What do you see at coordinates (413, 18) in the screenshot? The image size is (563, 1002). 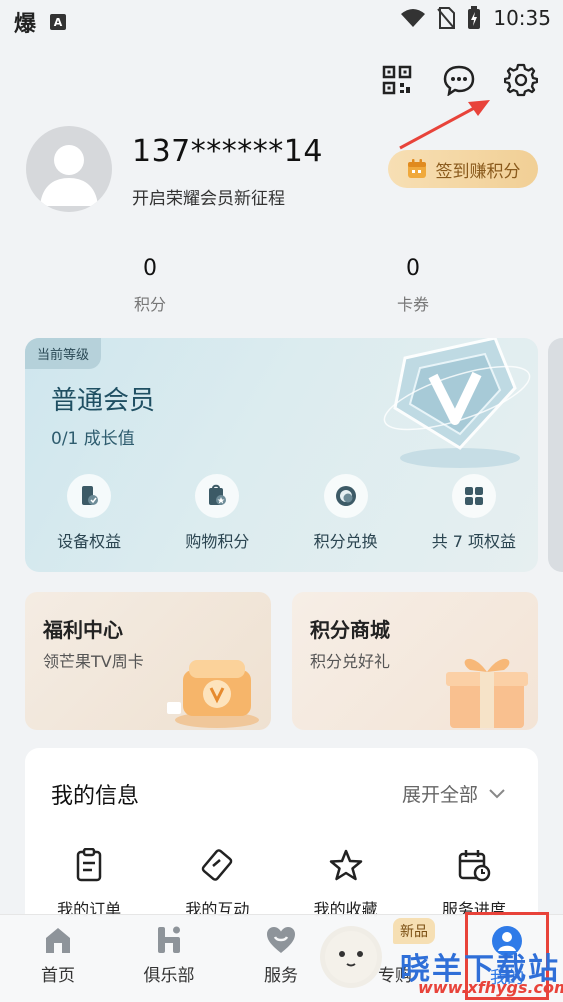 I see `wifi-icon` at bounding box center [413, 18].